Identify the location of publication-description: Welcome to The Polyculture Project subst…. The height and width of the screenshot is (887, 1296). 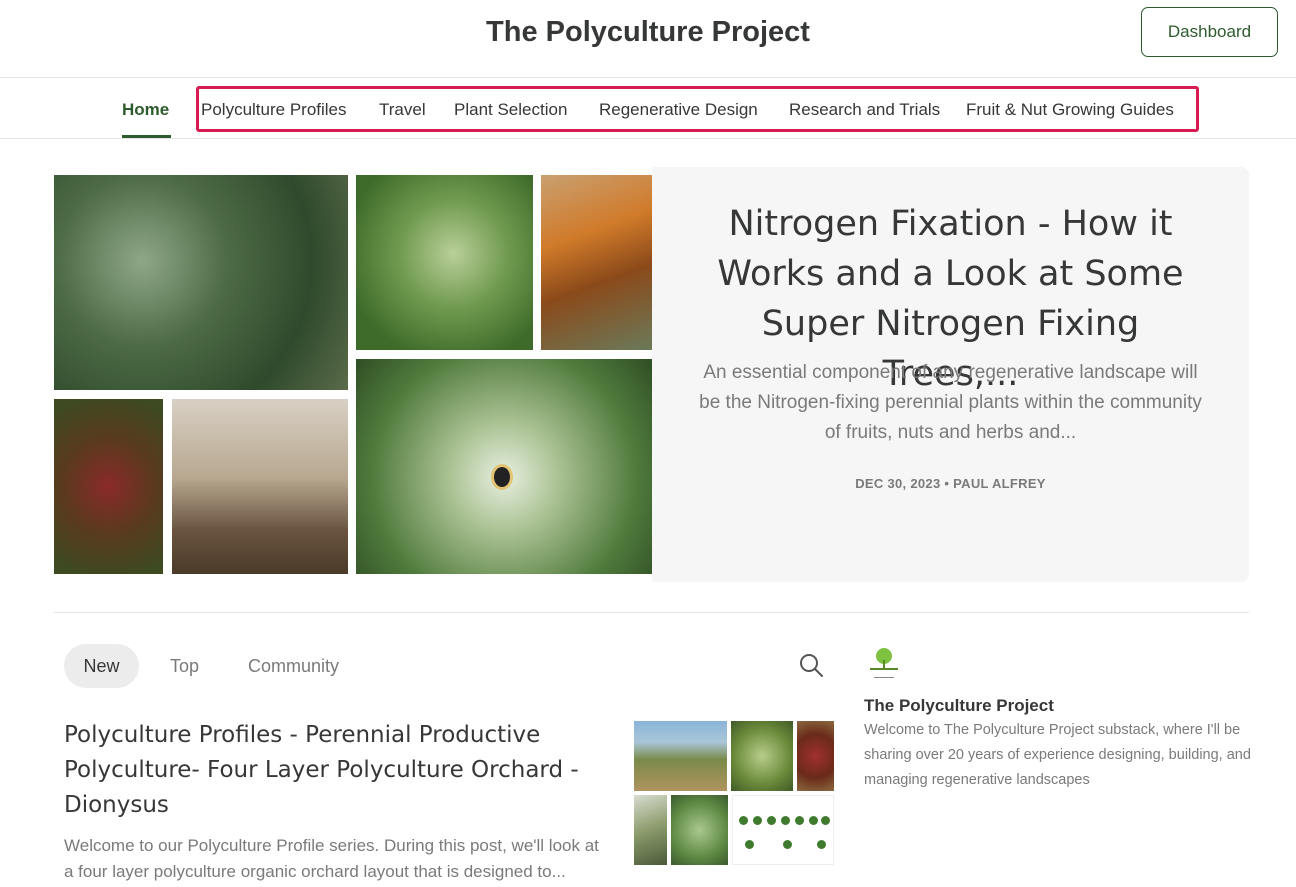
(1057, 755).